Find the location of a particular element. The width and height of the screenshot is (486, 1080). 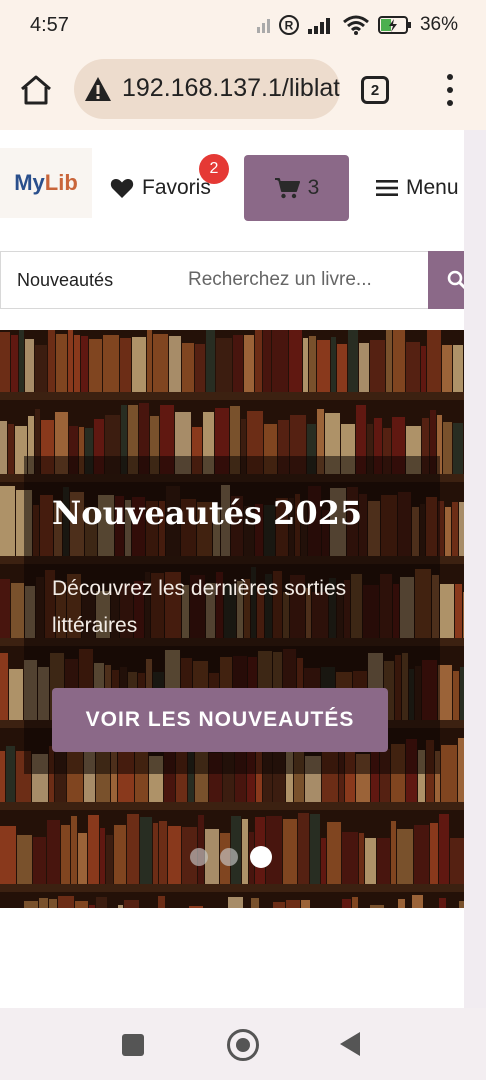

system-navigation-bar is located at coordinates (243, 1044).